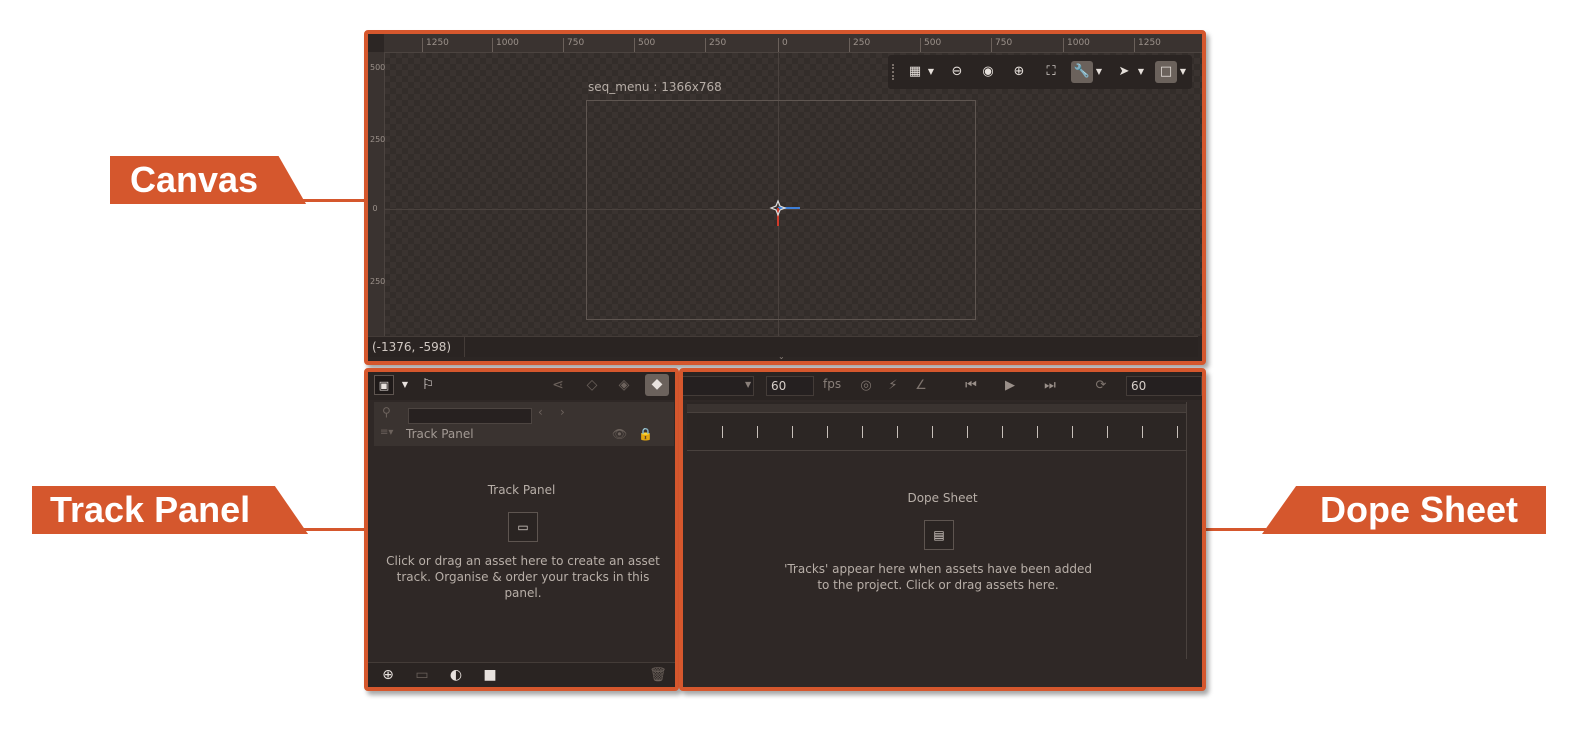 The image size is (1593, 737). What do you see at coordinates (893, 386) in the screenshot?
I see `lightning-icon: ⚡` at bounding box center [893, 386].